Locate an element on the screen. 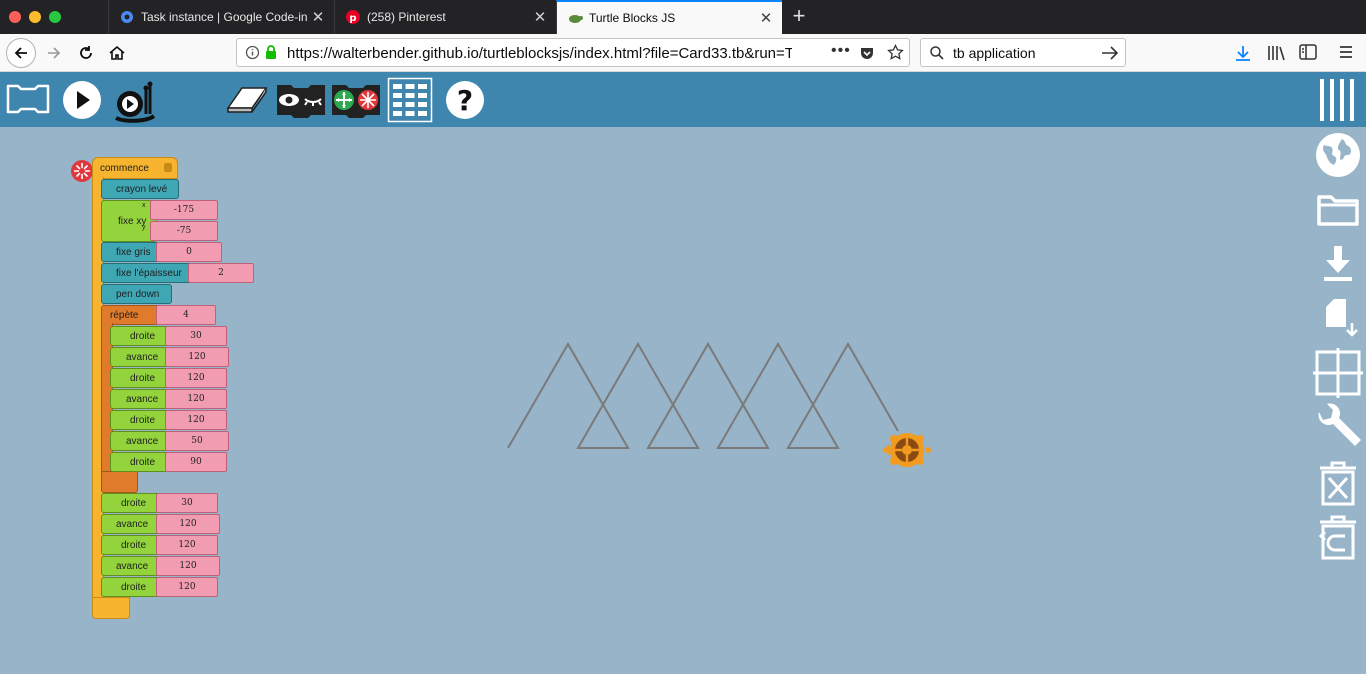 This screenshot has height=674, width=1366. loop-value: 50 is located at coordinates (197, 441).